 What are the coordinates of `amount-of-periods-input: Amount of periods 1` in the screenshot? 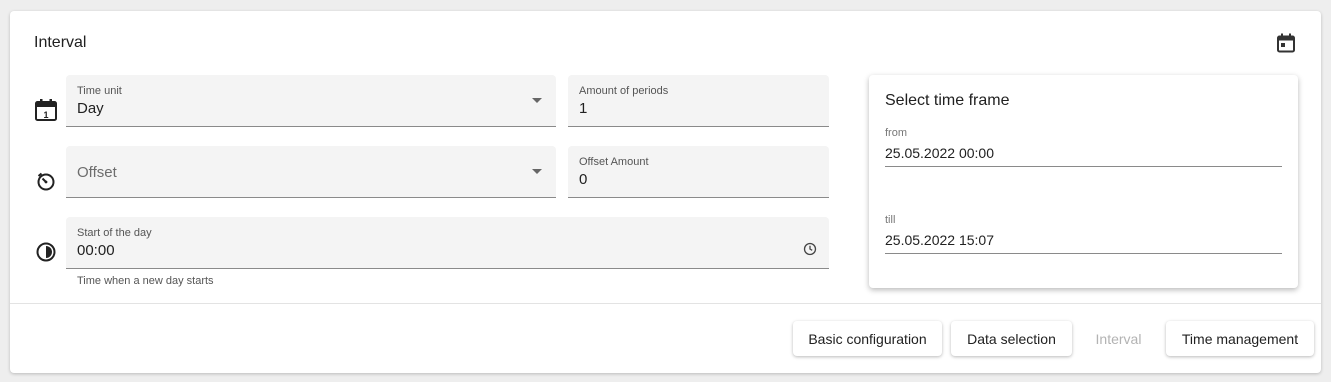 It's located at (698, 101).